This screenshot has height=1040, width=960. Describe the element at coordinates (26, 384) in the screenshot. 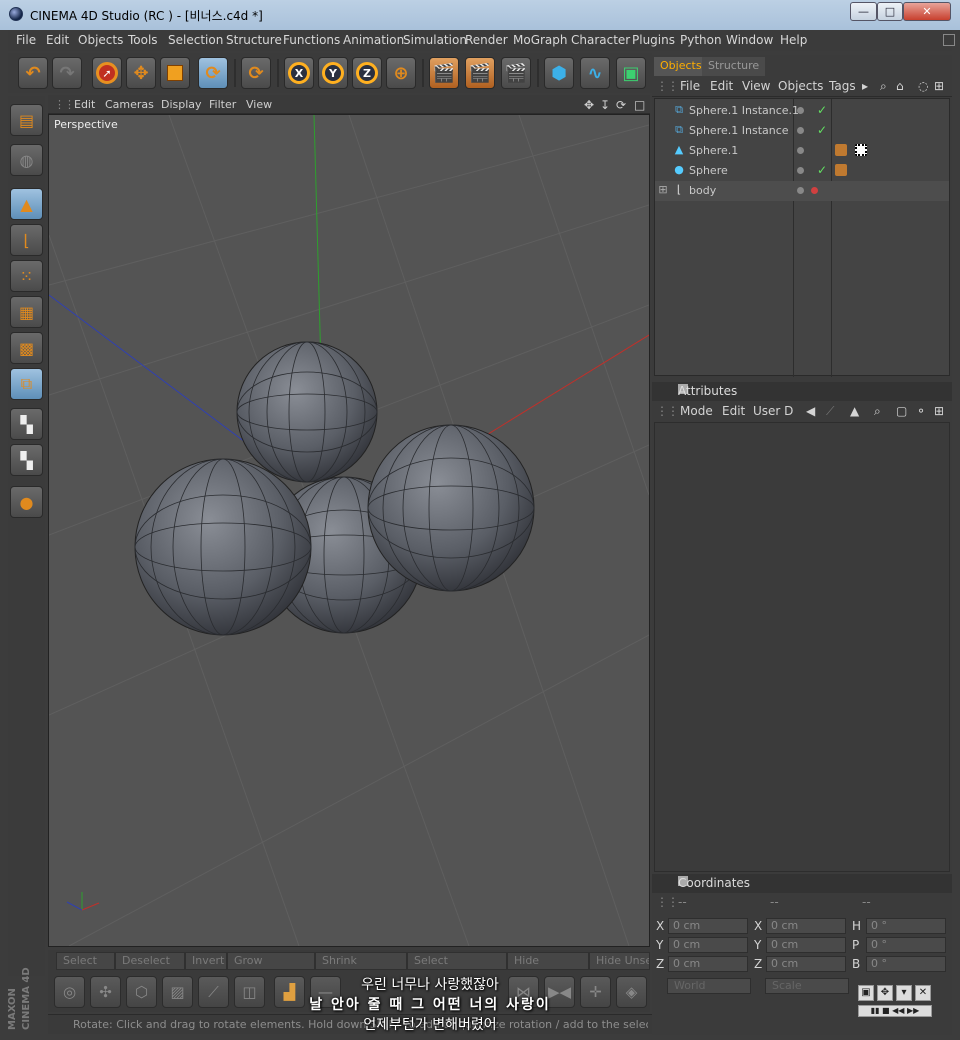

I see `uv-mode-button: ⧉` at that location.